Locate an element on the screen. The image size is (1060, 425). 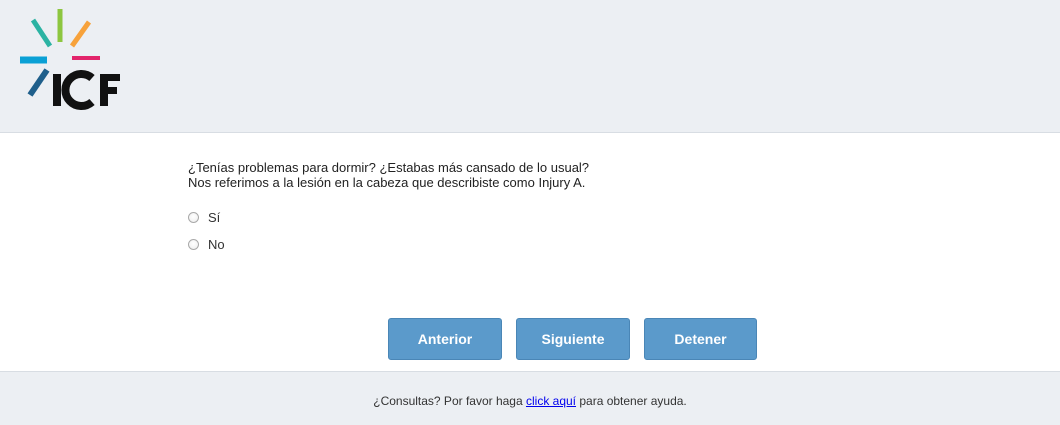
next-button: Siguiente is located at coordinates (573, 339).